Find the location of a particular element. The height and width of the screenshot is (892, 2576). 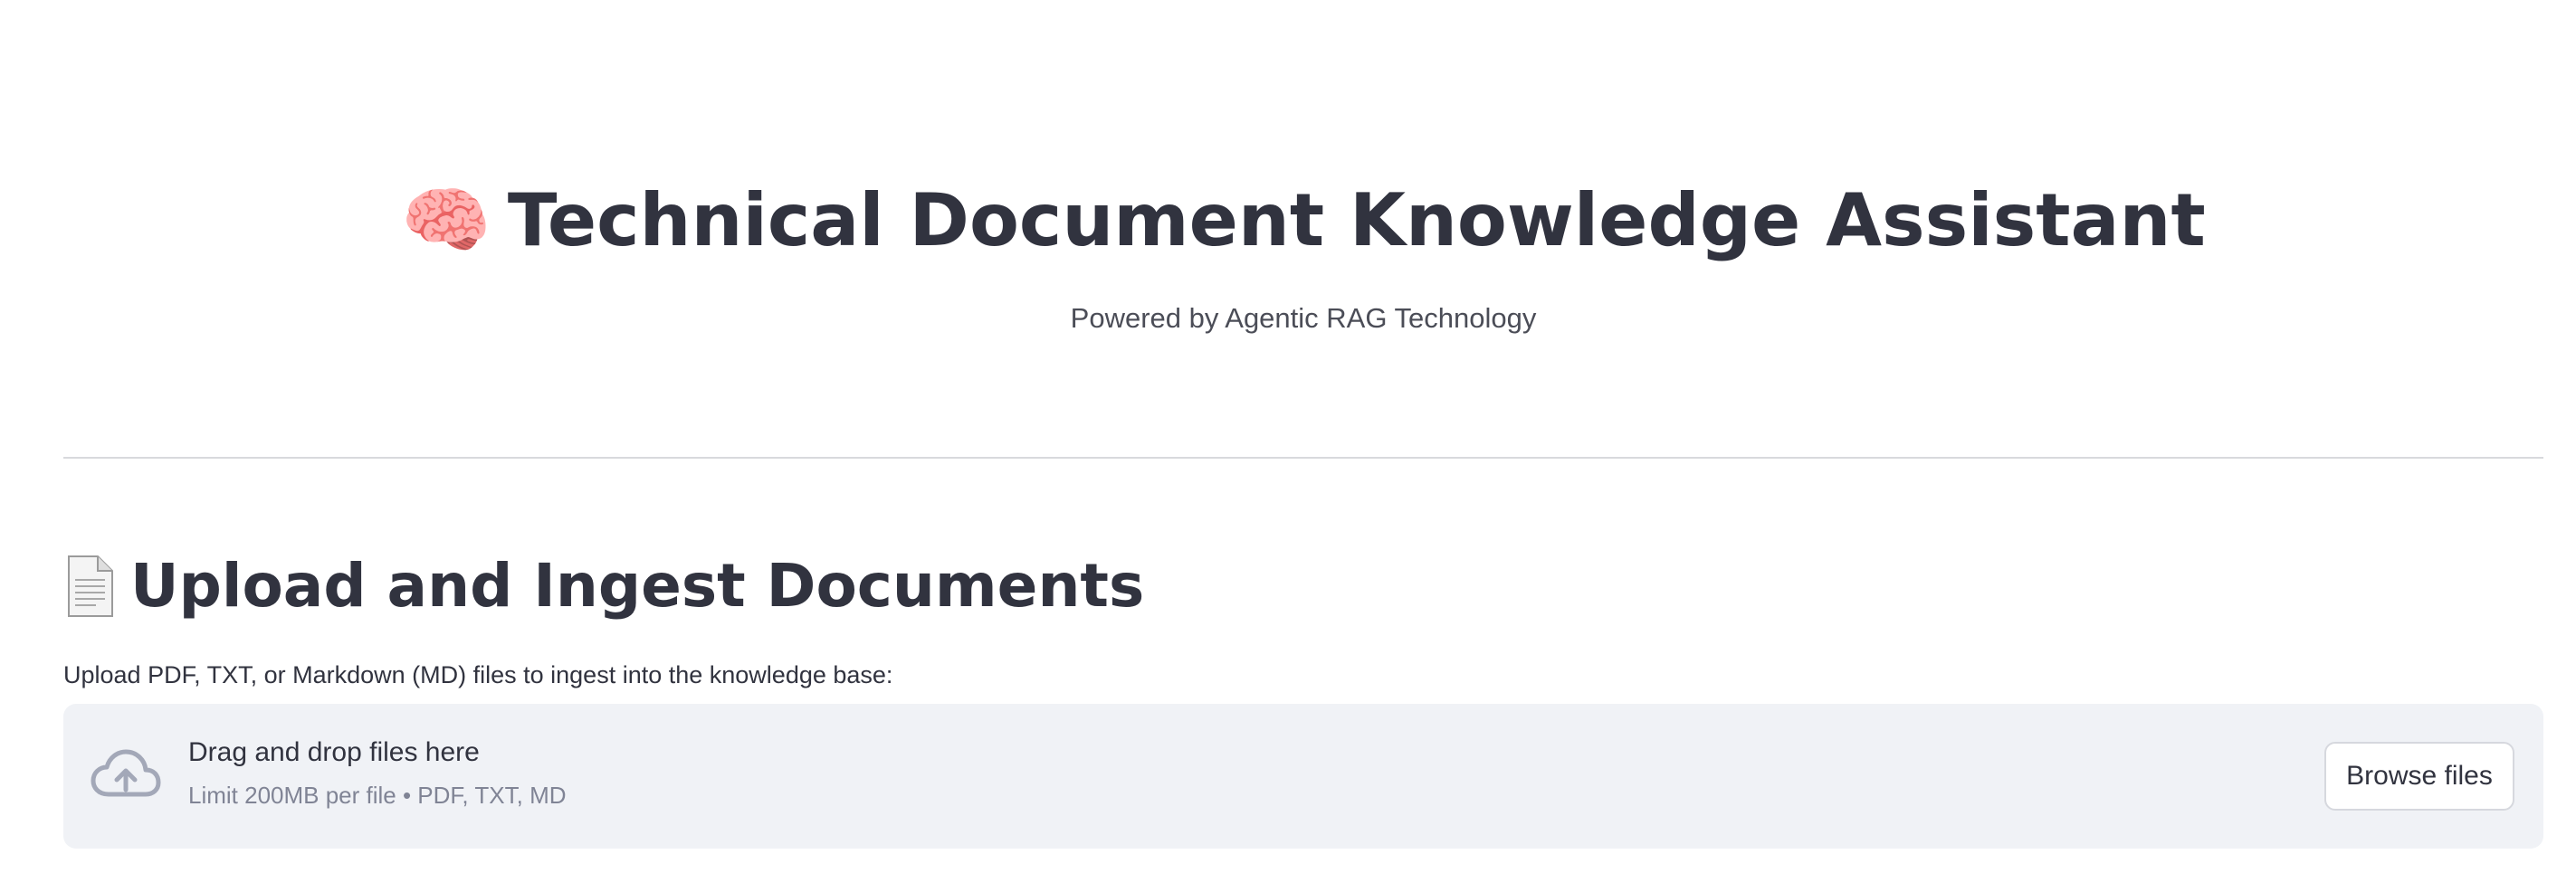

upload-section-header: Upload and Ingest Documents is located at coordinates (604, 586).